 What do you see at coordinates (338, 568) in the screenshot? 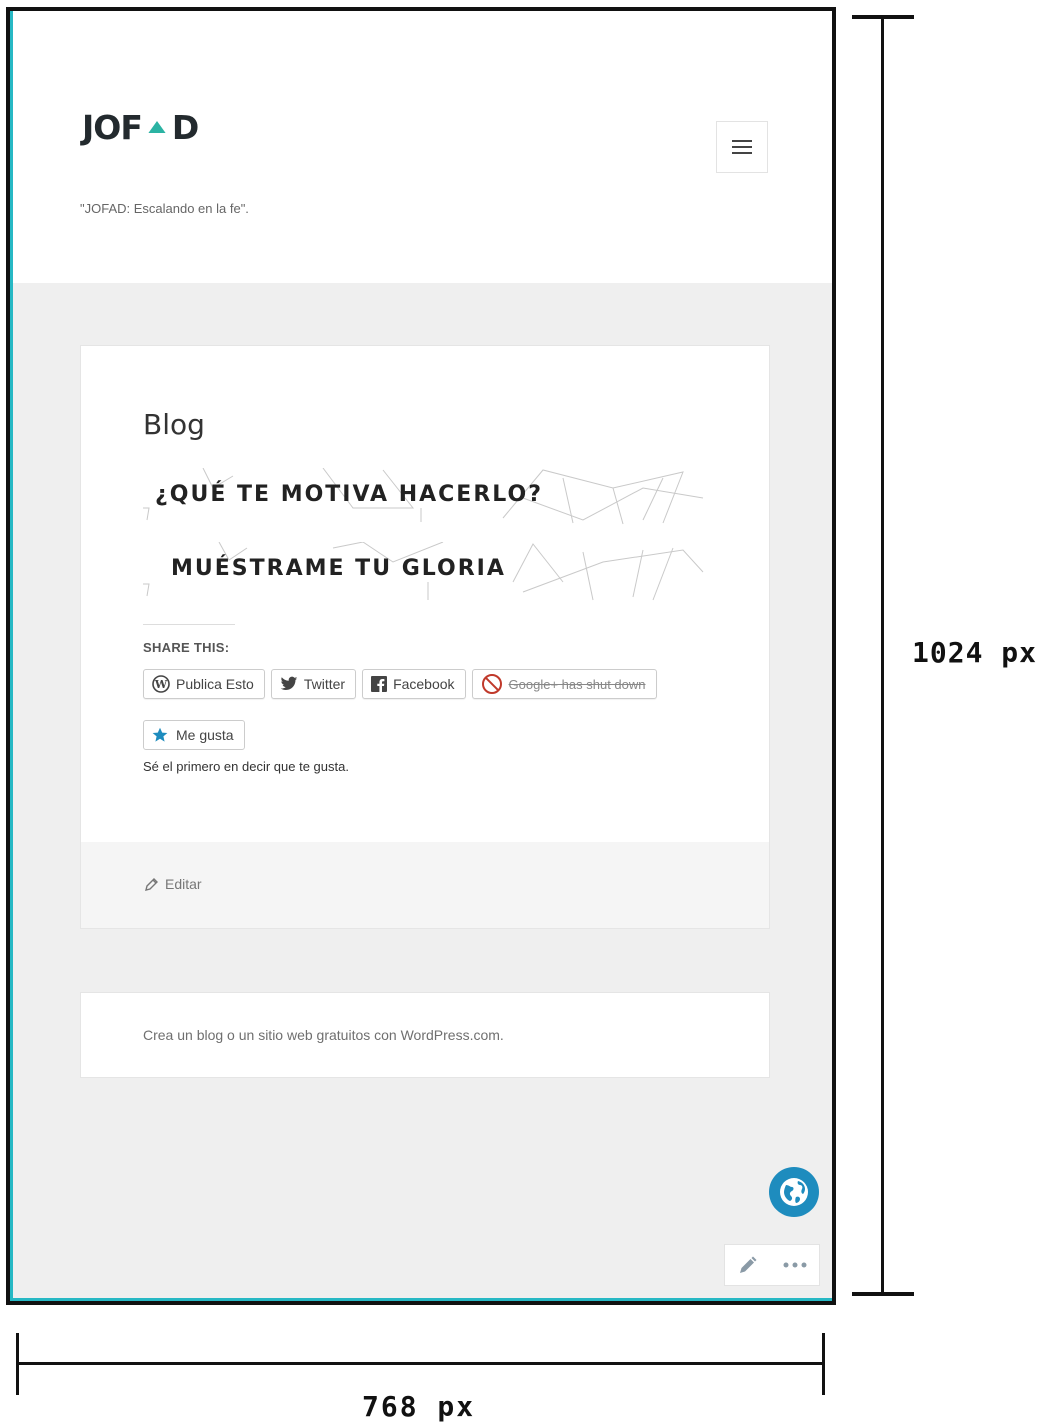
I see `banner-text: MUÉSTRAME TU GLORIA` at bounding box center [338, 568].